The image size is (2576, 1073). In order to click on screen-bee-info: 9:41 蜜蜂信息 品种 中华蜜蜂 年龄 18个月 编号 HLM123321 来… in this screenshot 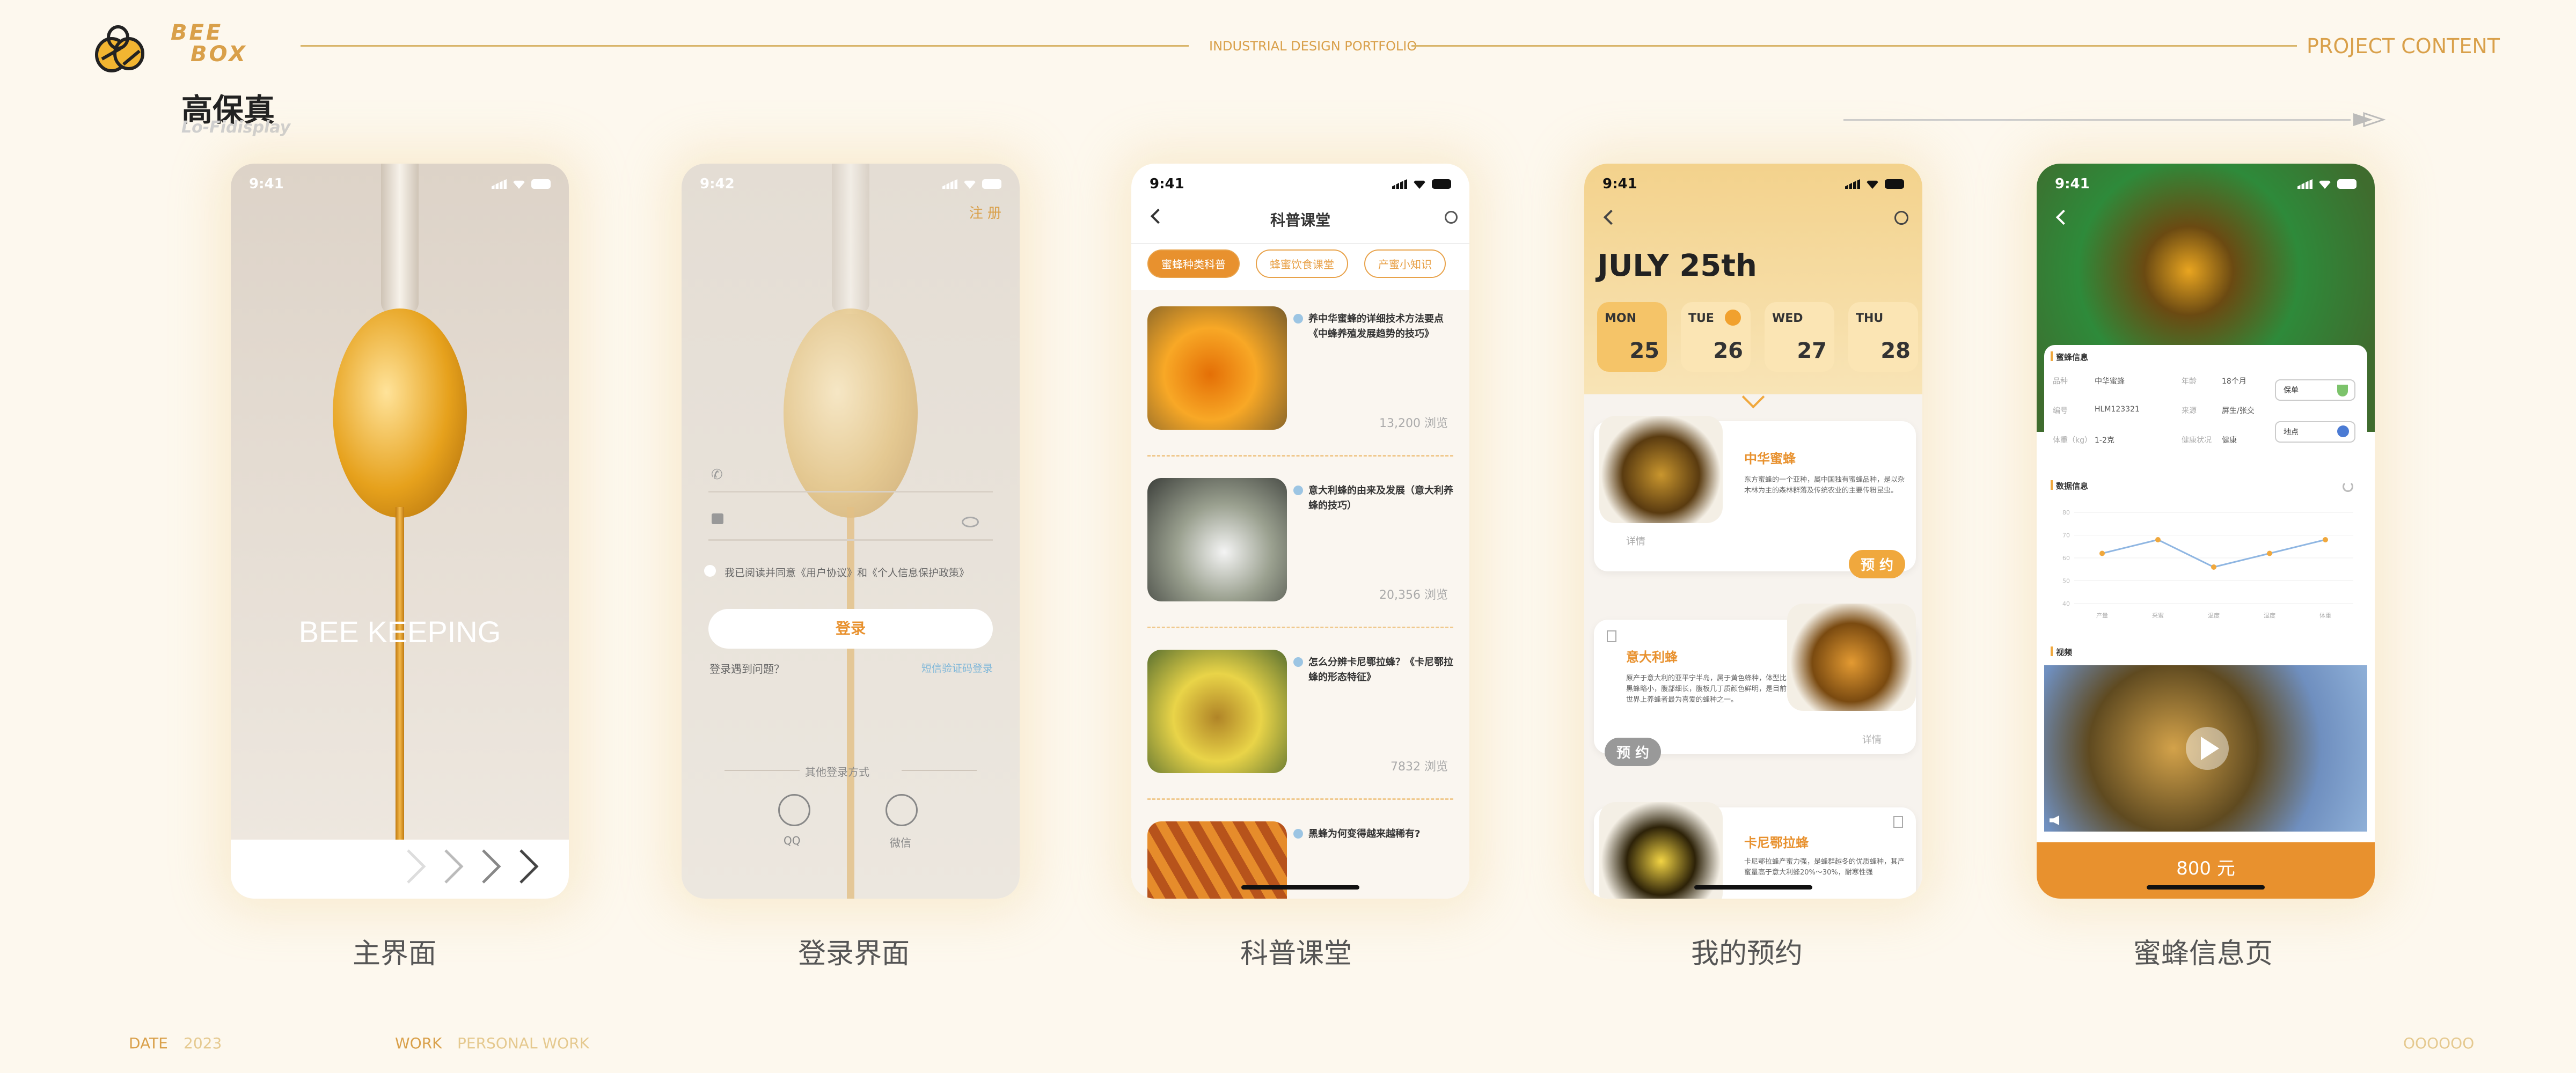, I will do `click(2206, 531)`.